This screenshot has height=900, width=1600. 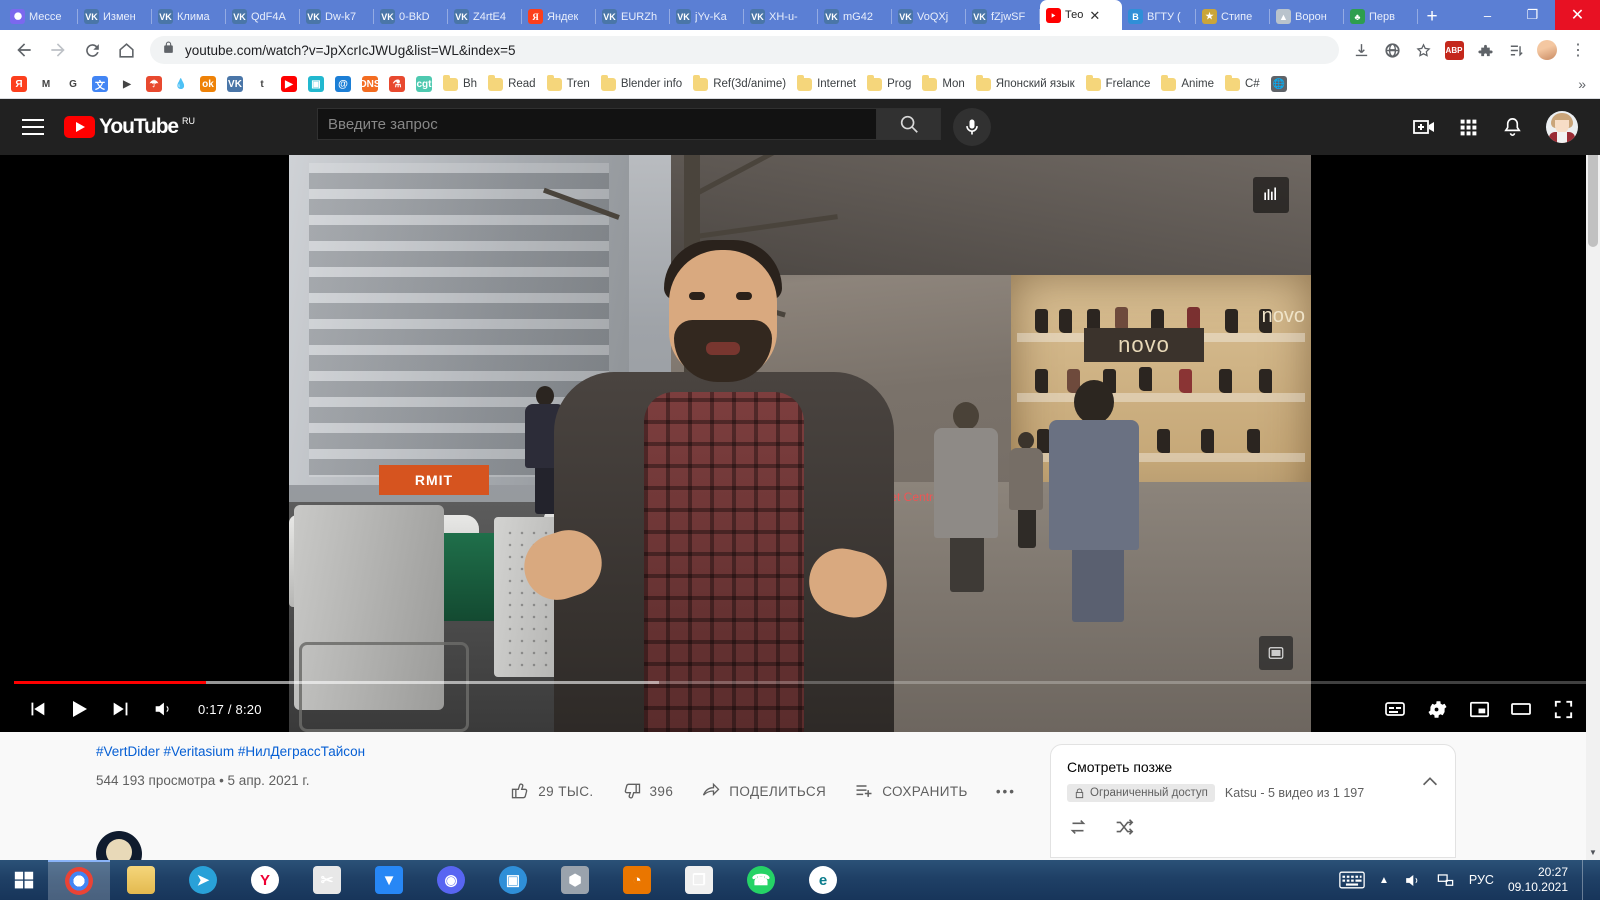 What do you see at coordinates (1271, 195) in the screenshot?
I see `channel-watermark-icon` at bounding box center [1271, 195].